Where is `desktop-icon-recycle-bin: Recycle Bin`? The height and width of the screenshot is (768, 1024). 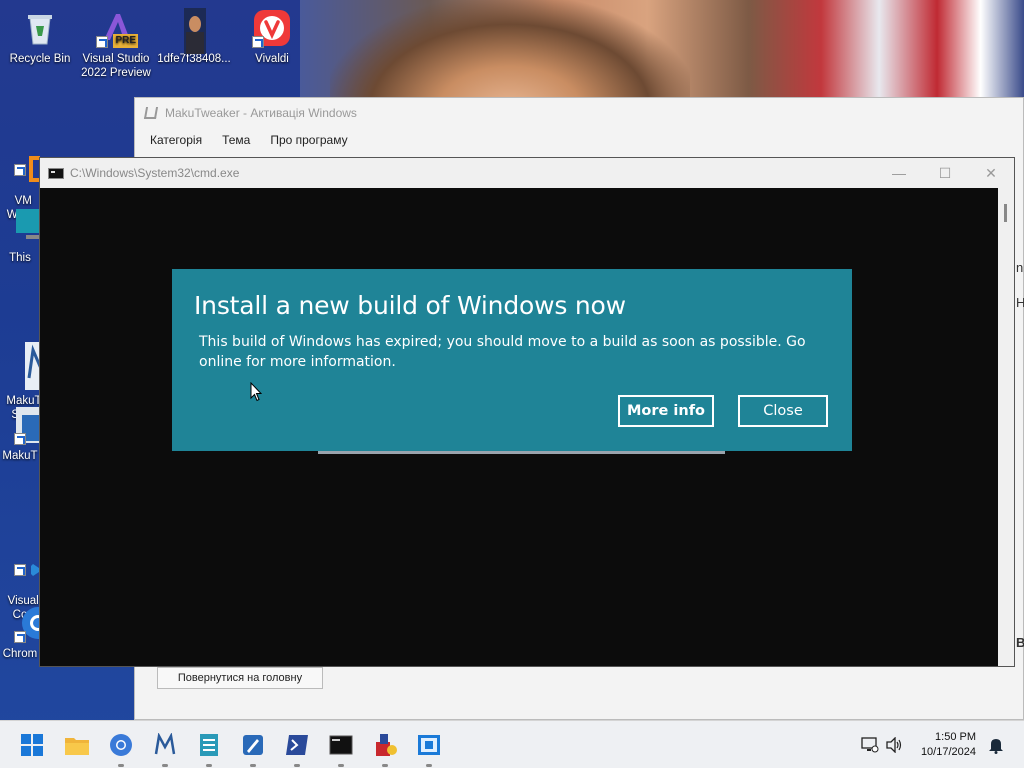 desktop-icon-recycle-bin: Recycle Bin is located at coordinates (40, 37).